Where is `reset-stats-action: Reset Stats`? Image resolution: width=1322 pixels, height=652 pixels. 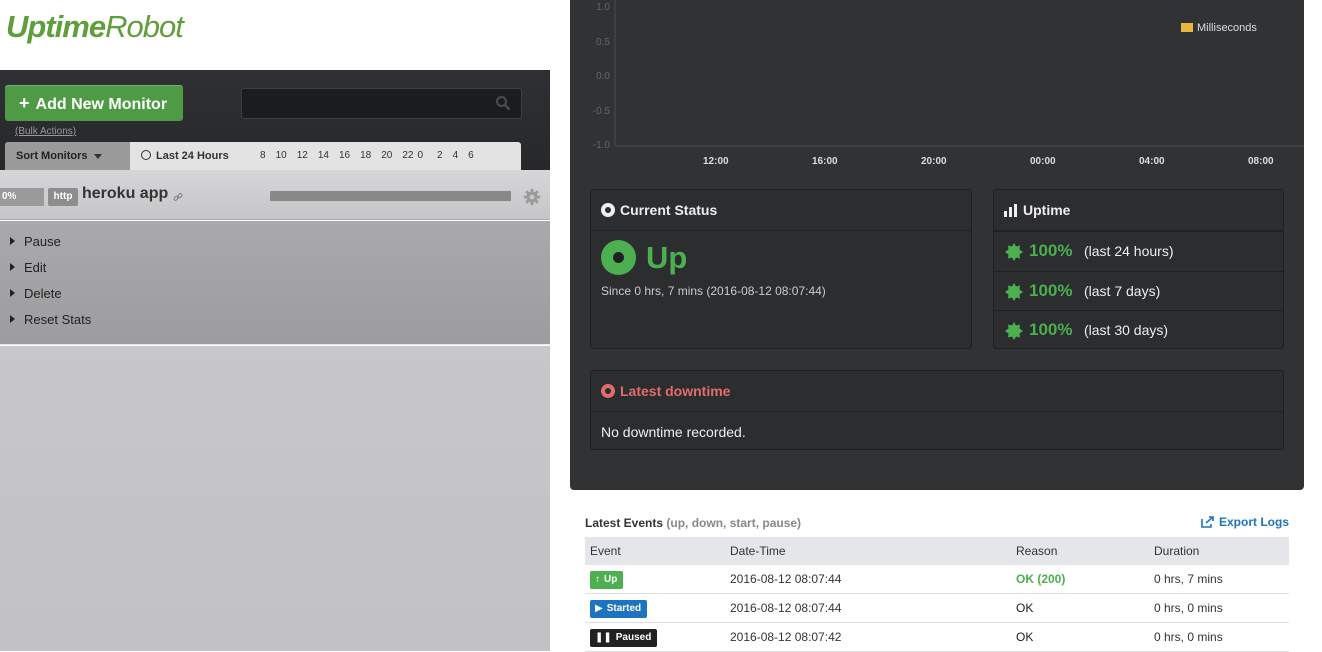
reset-stats-action: Reset Stats is located at coordinates (50, 320).